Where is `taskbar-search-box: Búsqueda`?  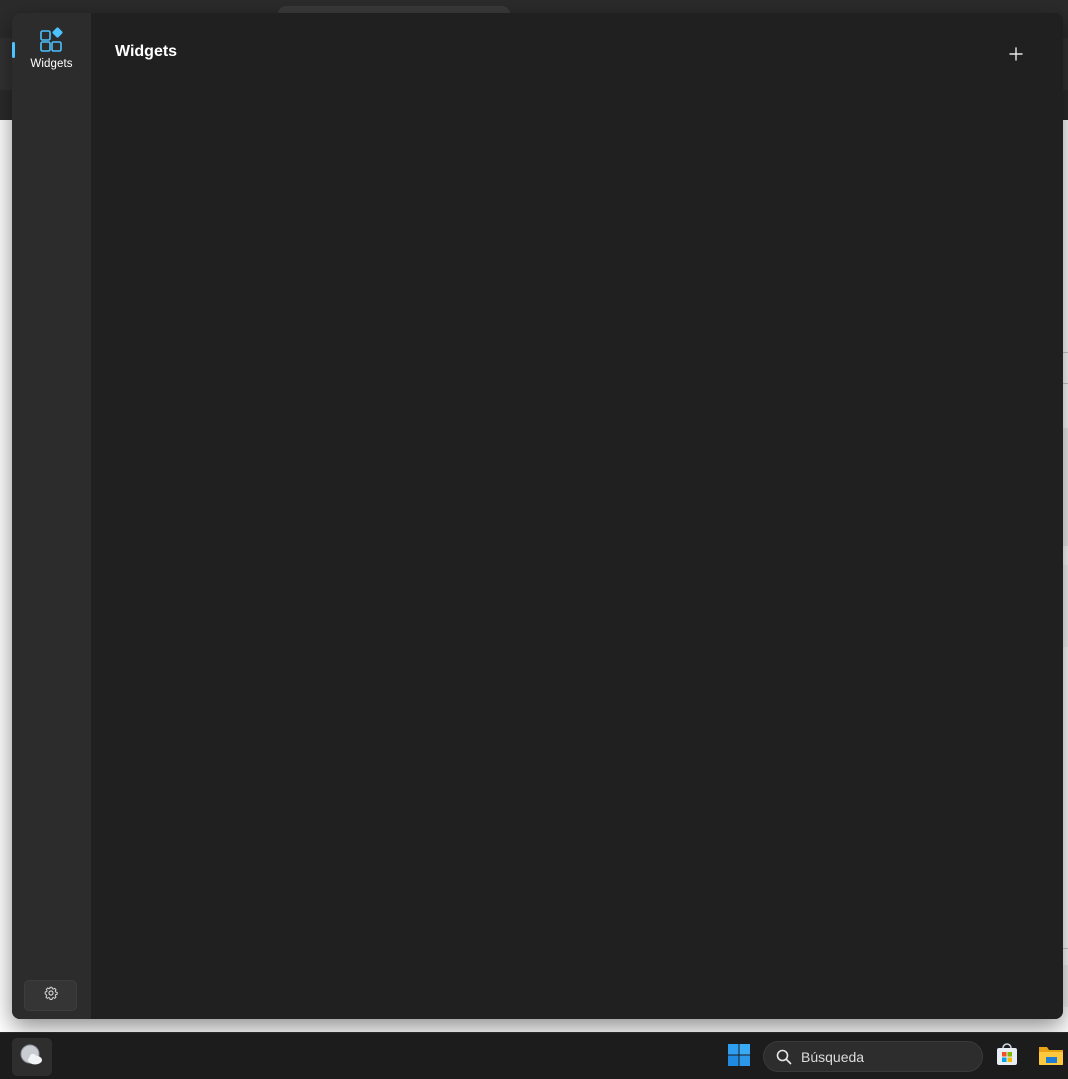 taskbar-search-box: Búsqueda is located at coordinates (873, 1056).